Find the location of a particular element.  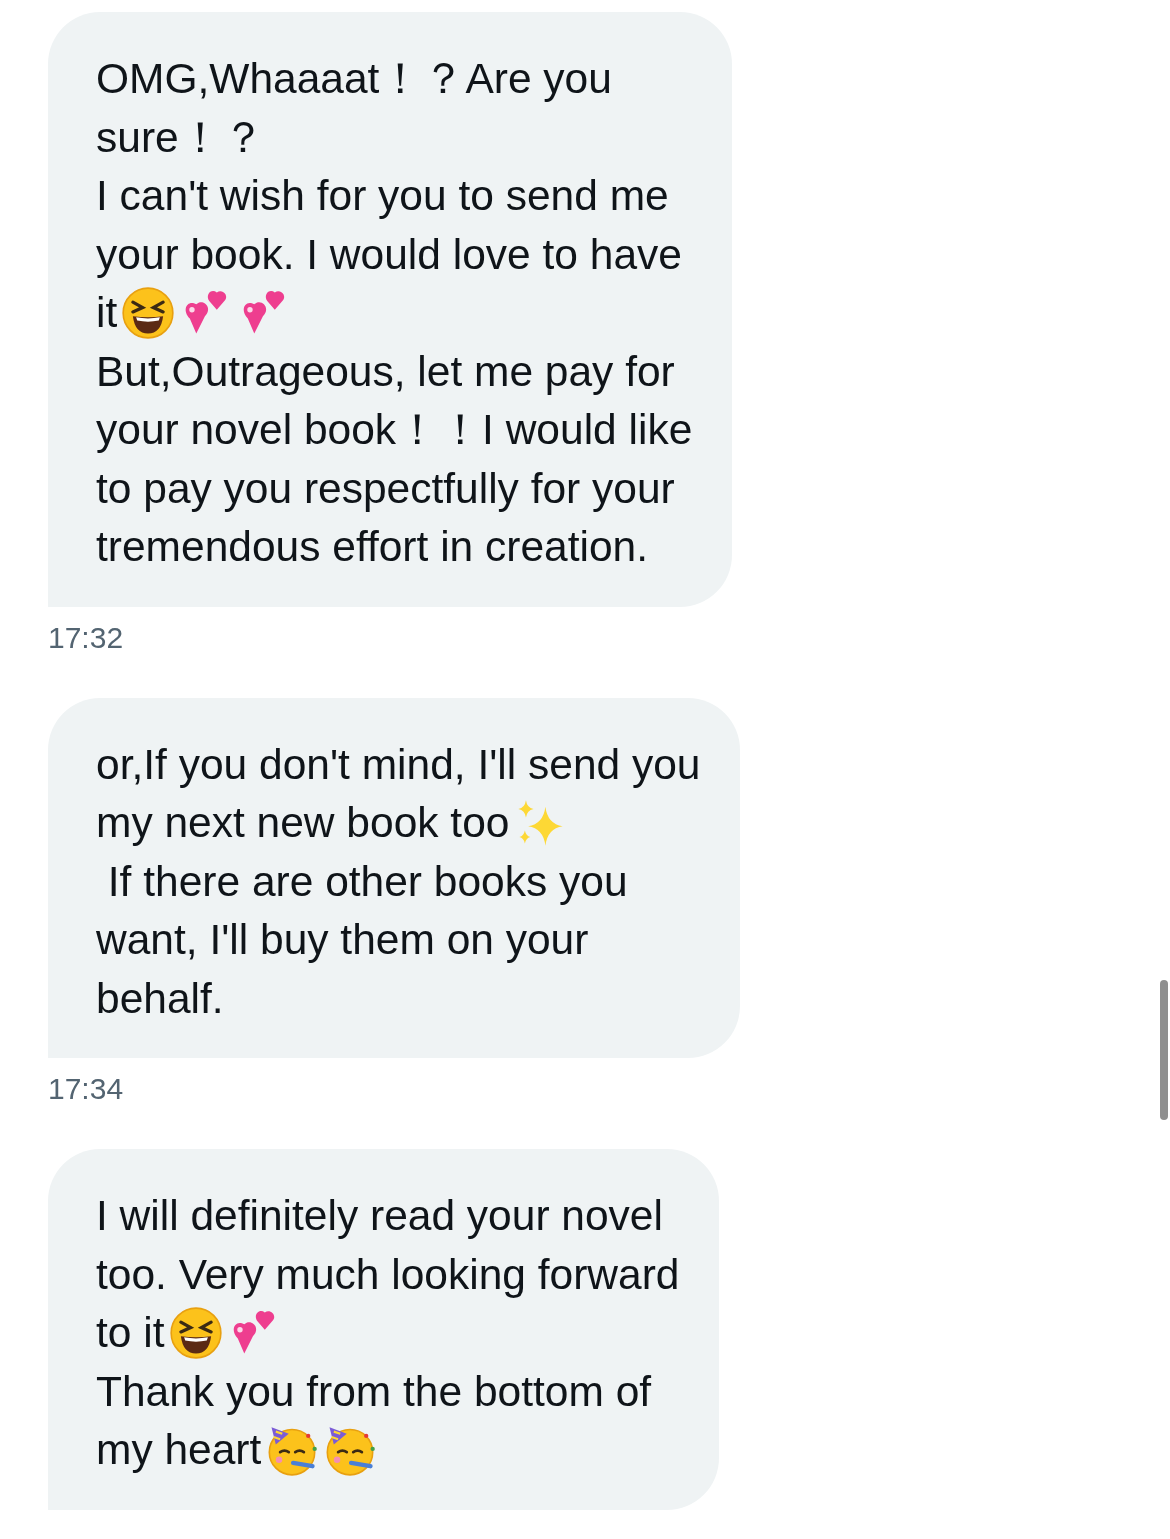

message-text: I will definitely read your novel is located at coordinates (379, 1216).